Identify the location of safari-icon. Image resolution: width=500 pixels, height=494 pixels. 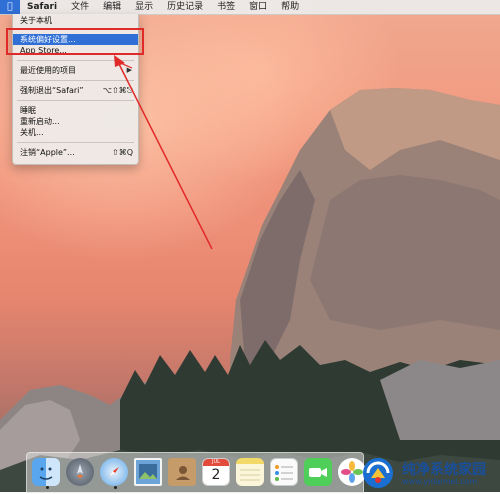
(114, 472).